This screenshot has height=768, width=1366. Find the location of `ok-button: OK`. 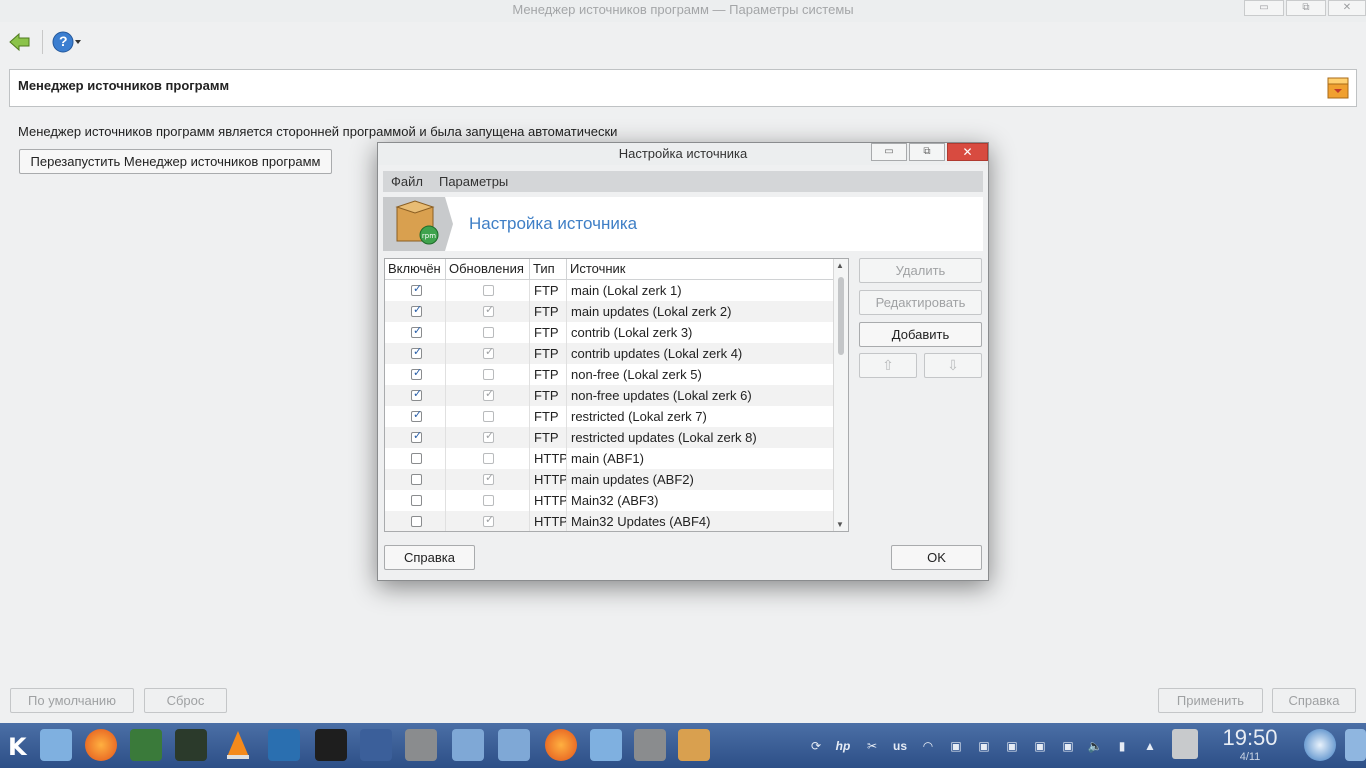

ok-button: OK is located at coordinates (936, 557).